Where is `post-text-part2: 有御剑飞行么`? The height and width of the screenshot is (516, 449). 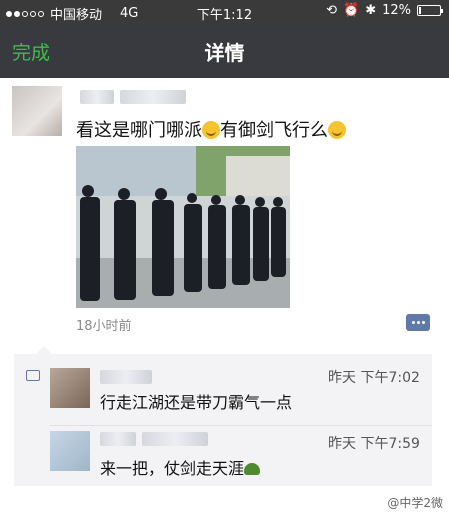 post-text-part2: 有御剑飞行么 is located at coordinates (274, 130).